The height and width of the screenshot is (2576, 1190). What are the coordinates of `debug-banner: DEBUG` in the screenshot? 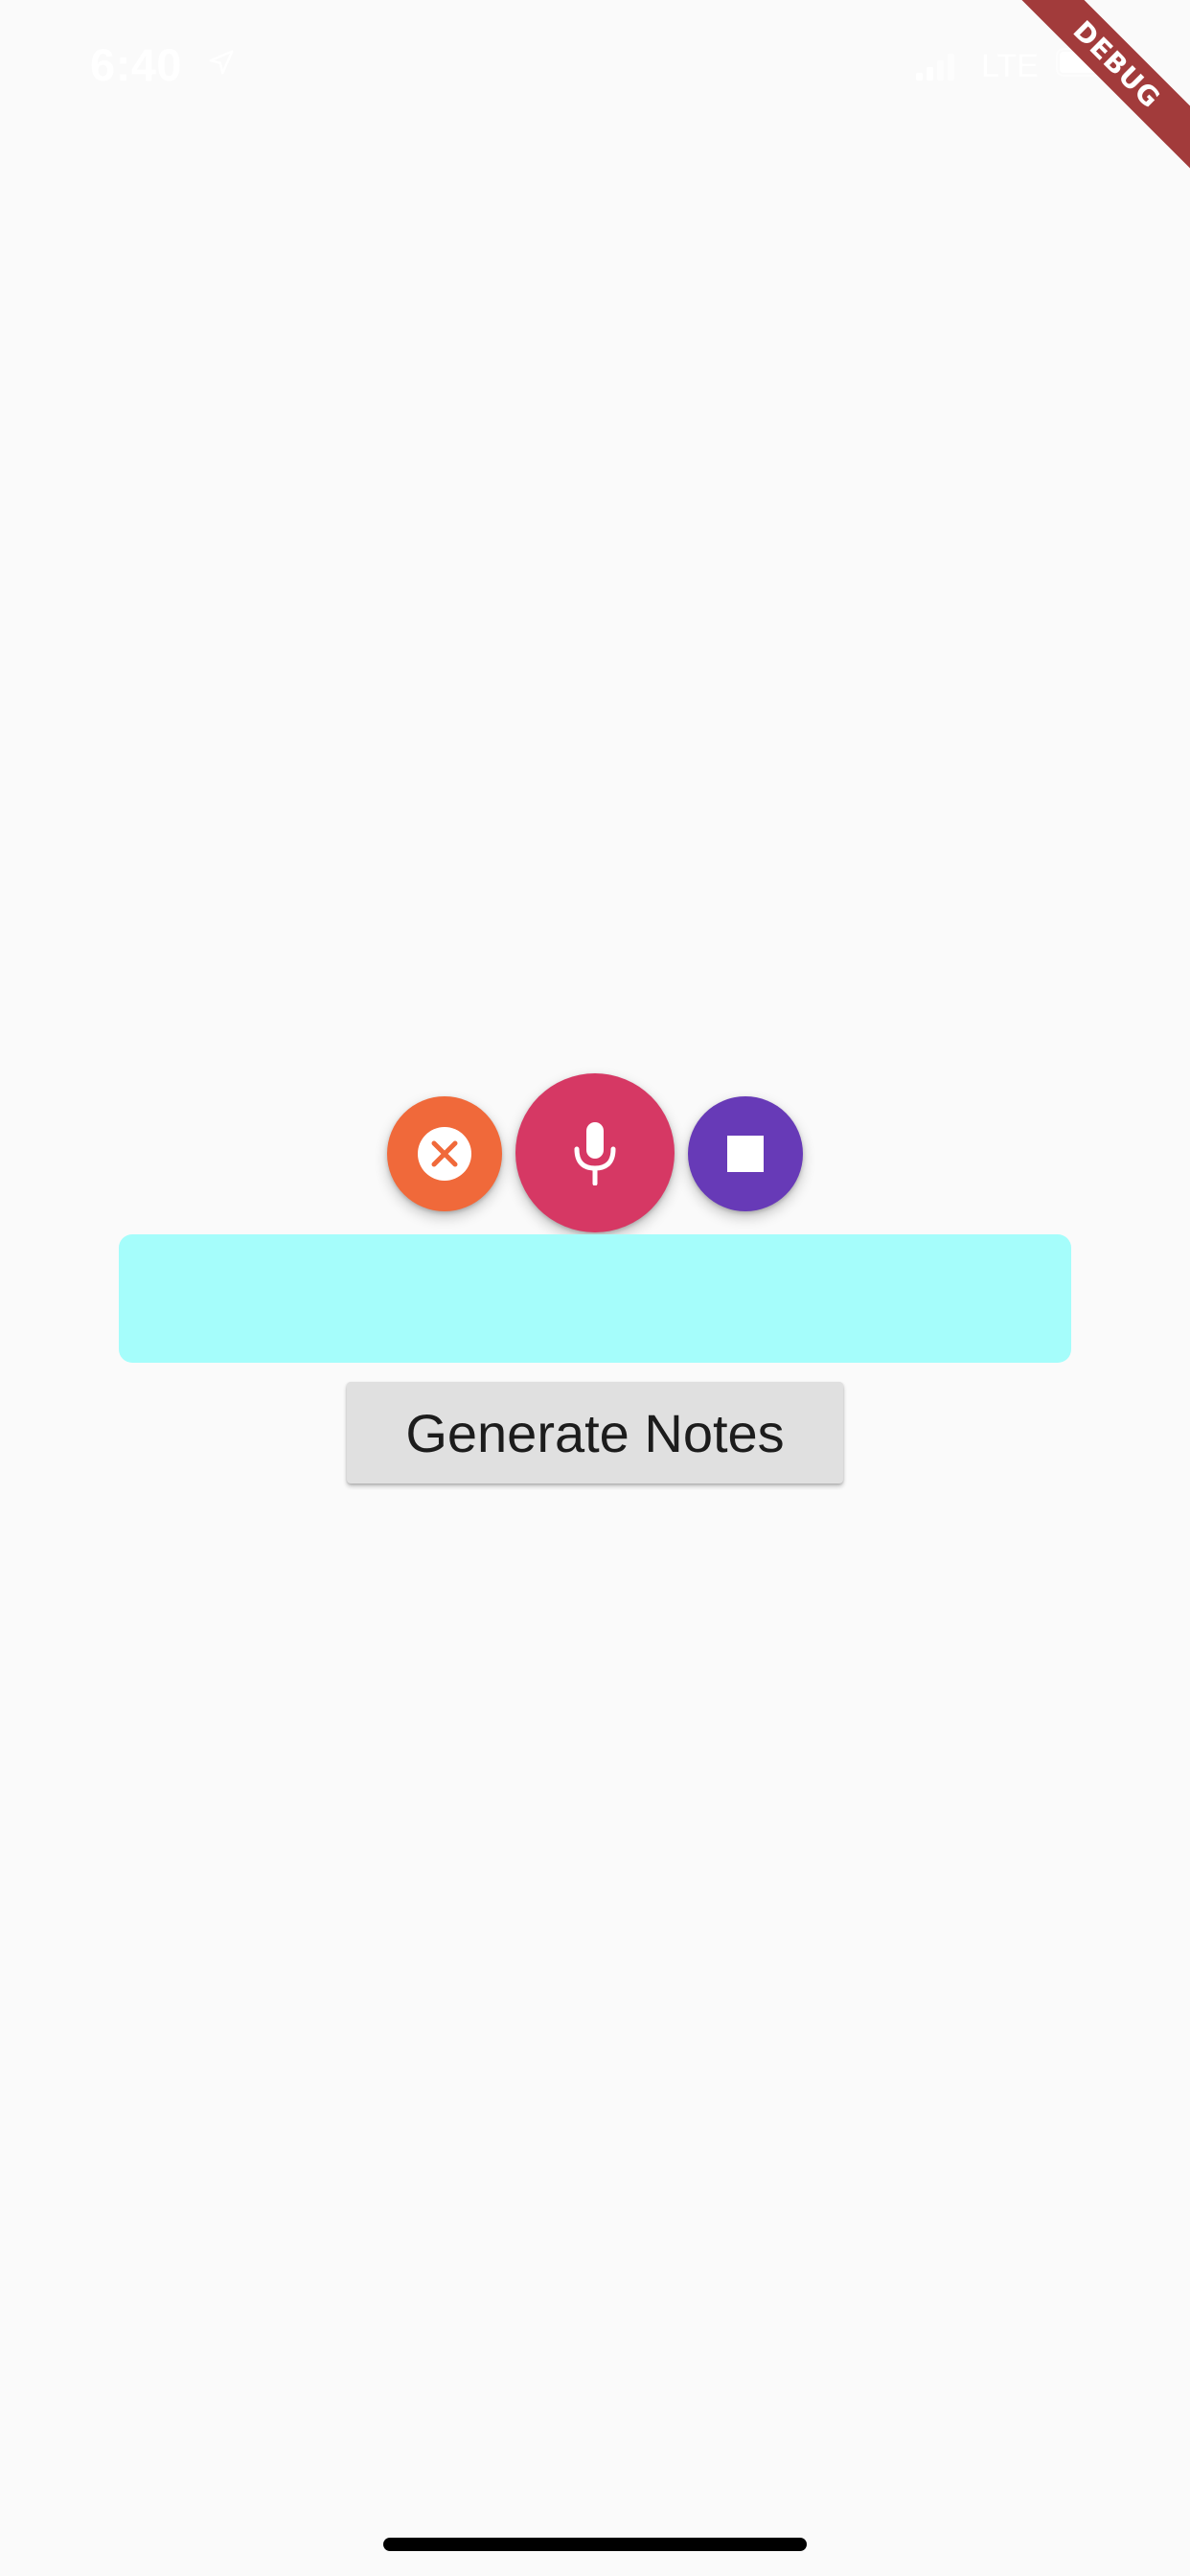 It's located at (1094, 96).